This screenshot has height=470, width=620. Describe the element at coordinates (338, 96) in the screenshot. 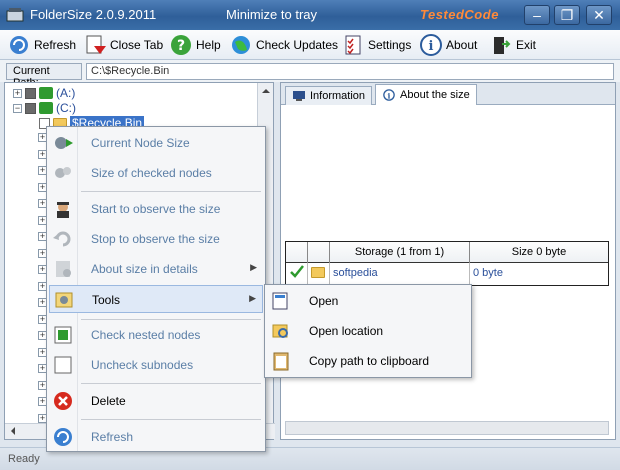

I see `tab-information-label: Information` at that location.